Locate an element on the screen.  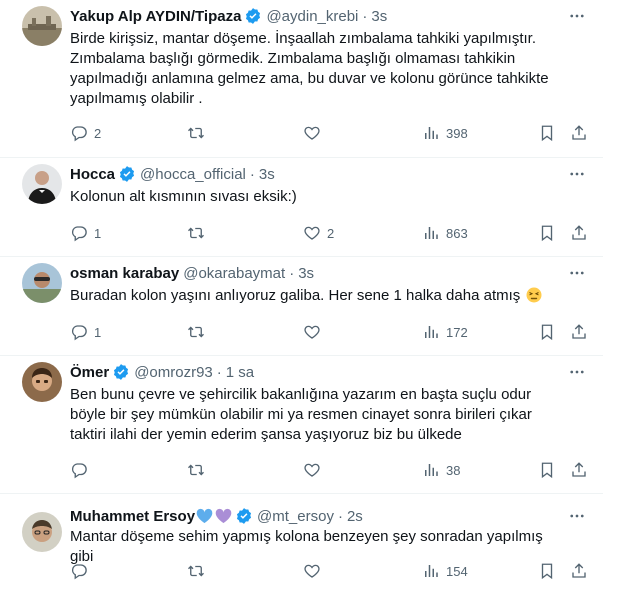
views-button: 38 is located at coordinates (441, 470).